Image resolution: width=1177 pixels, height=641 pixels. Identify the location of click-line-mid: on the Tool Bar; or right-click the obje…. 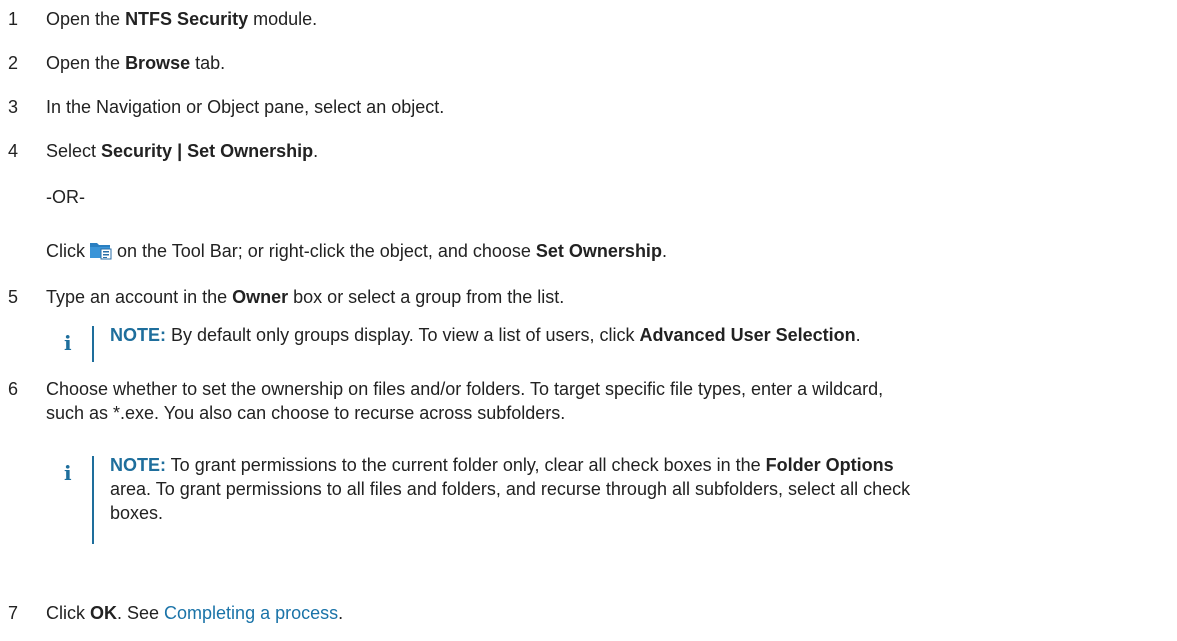
(326, 251).